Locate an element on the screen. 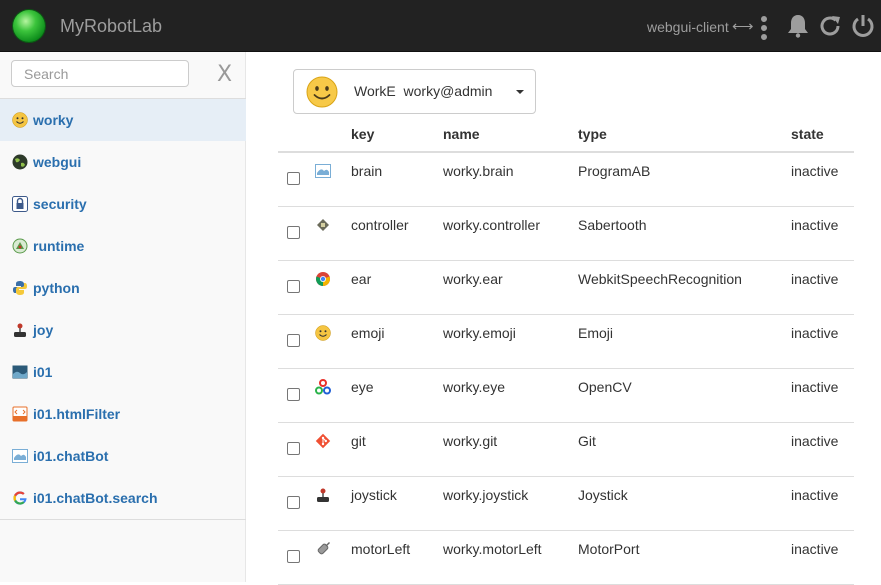 This screenshot has height=585, width=881. motor-controller-icon is located at coordinates (323, 225).